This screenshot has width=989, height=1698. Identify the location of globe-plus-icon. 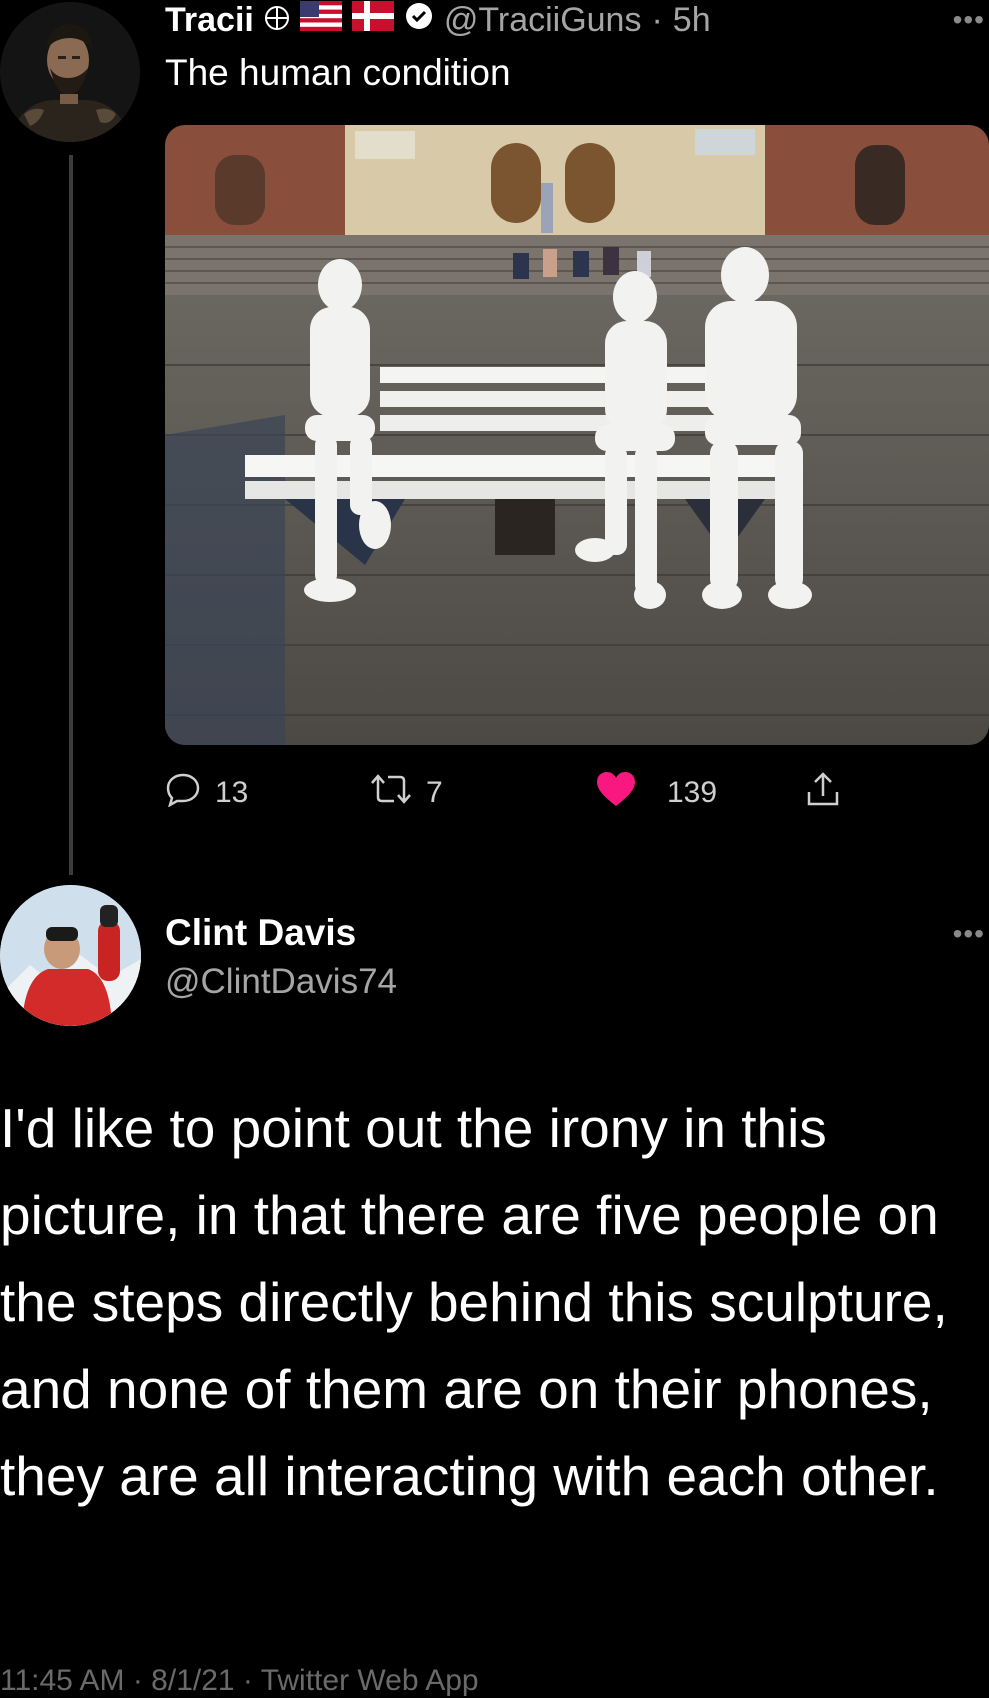
(277, 20).